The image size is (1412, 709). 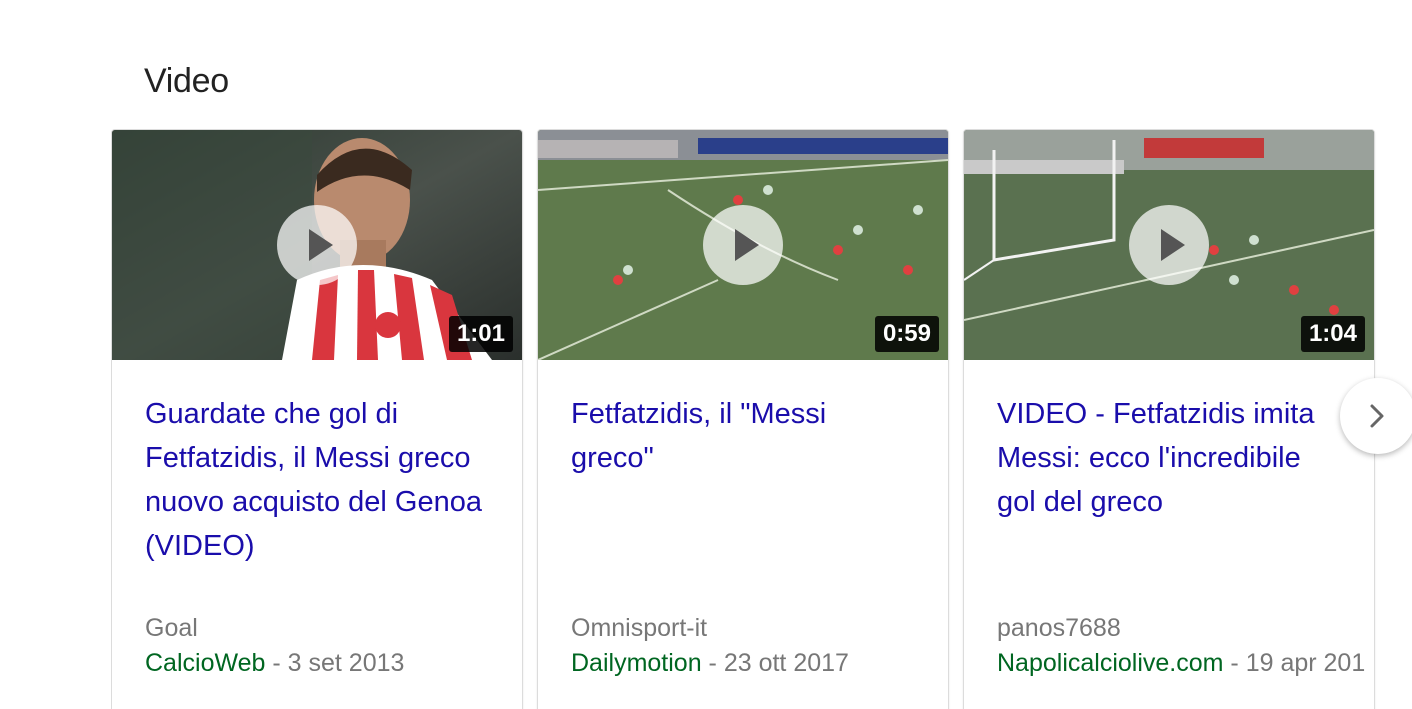 I want to click on video-duration: 1:04, so click(x=1332, y=334).